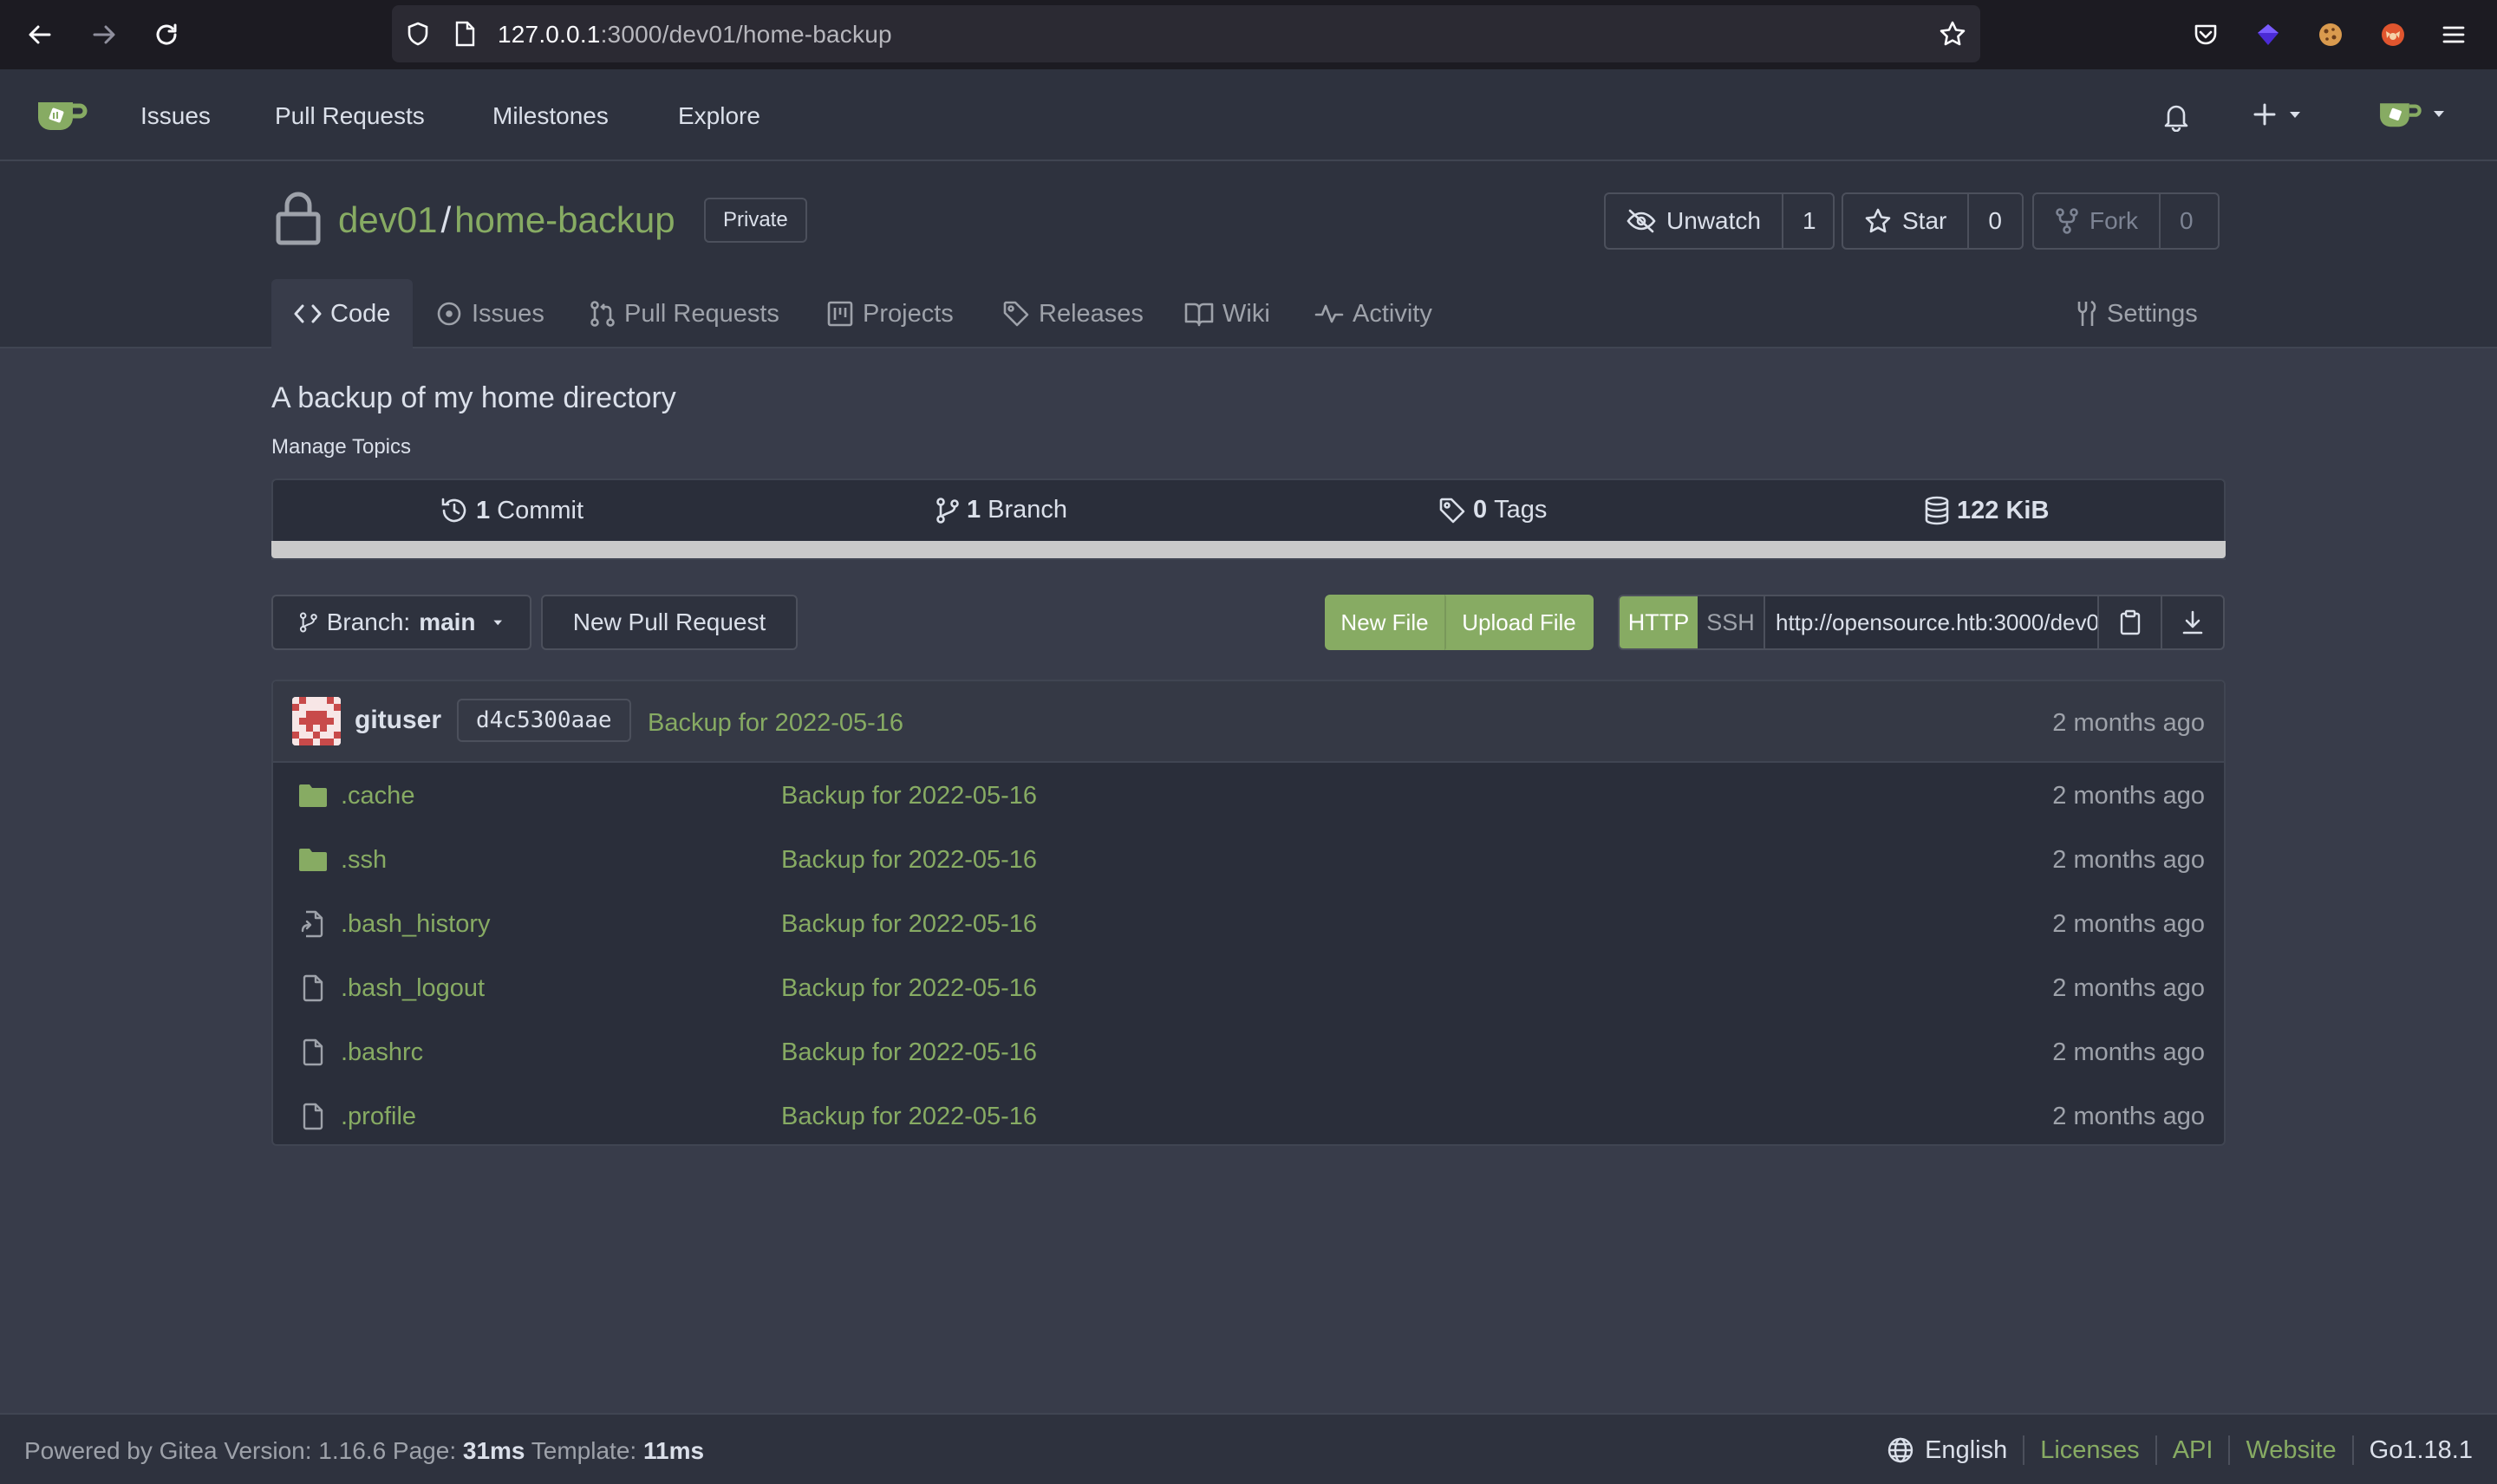  What do you see at coordinates (313, 1052) in the screenshot?
I see `file-icon` at bounding box center [313, 1052].